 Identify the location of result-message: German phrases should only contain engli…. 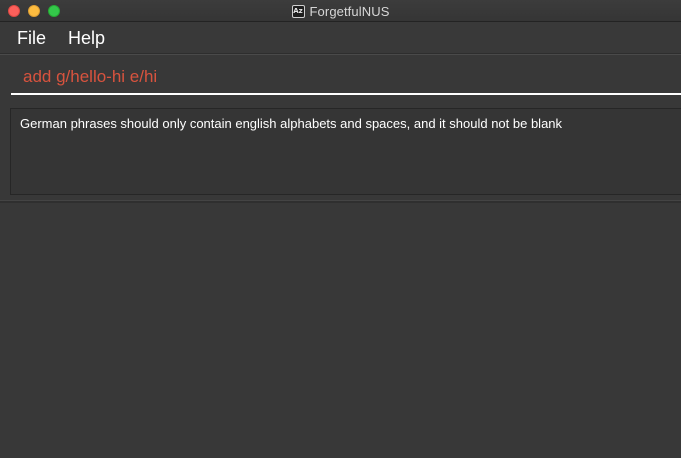
(291, 123).